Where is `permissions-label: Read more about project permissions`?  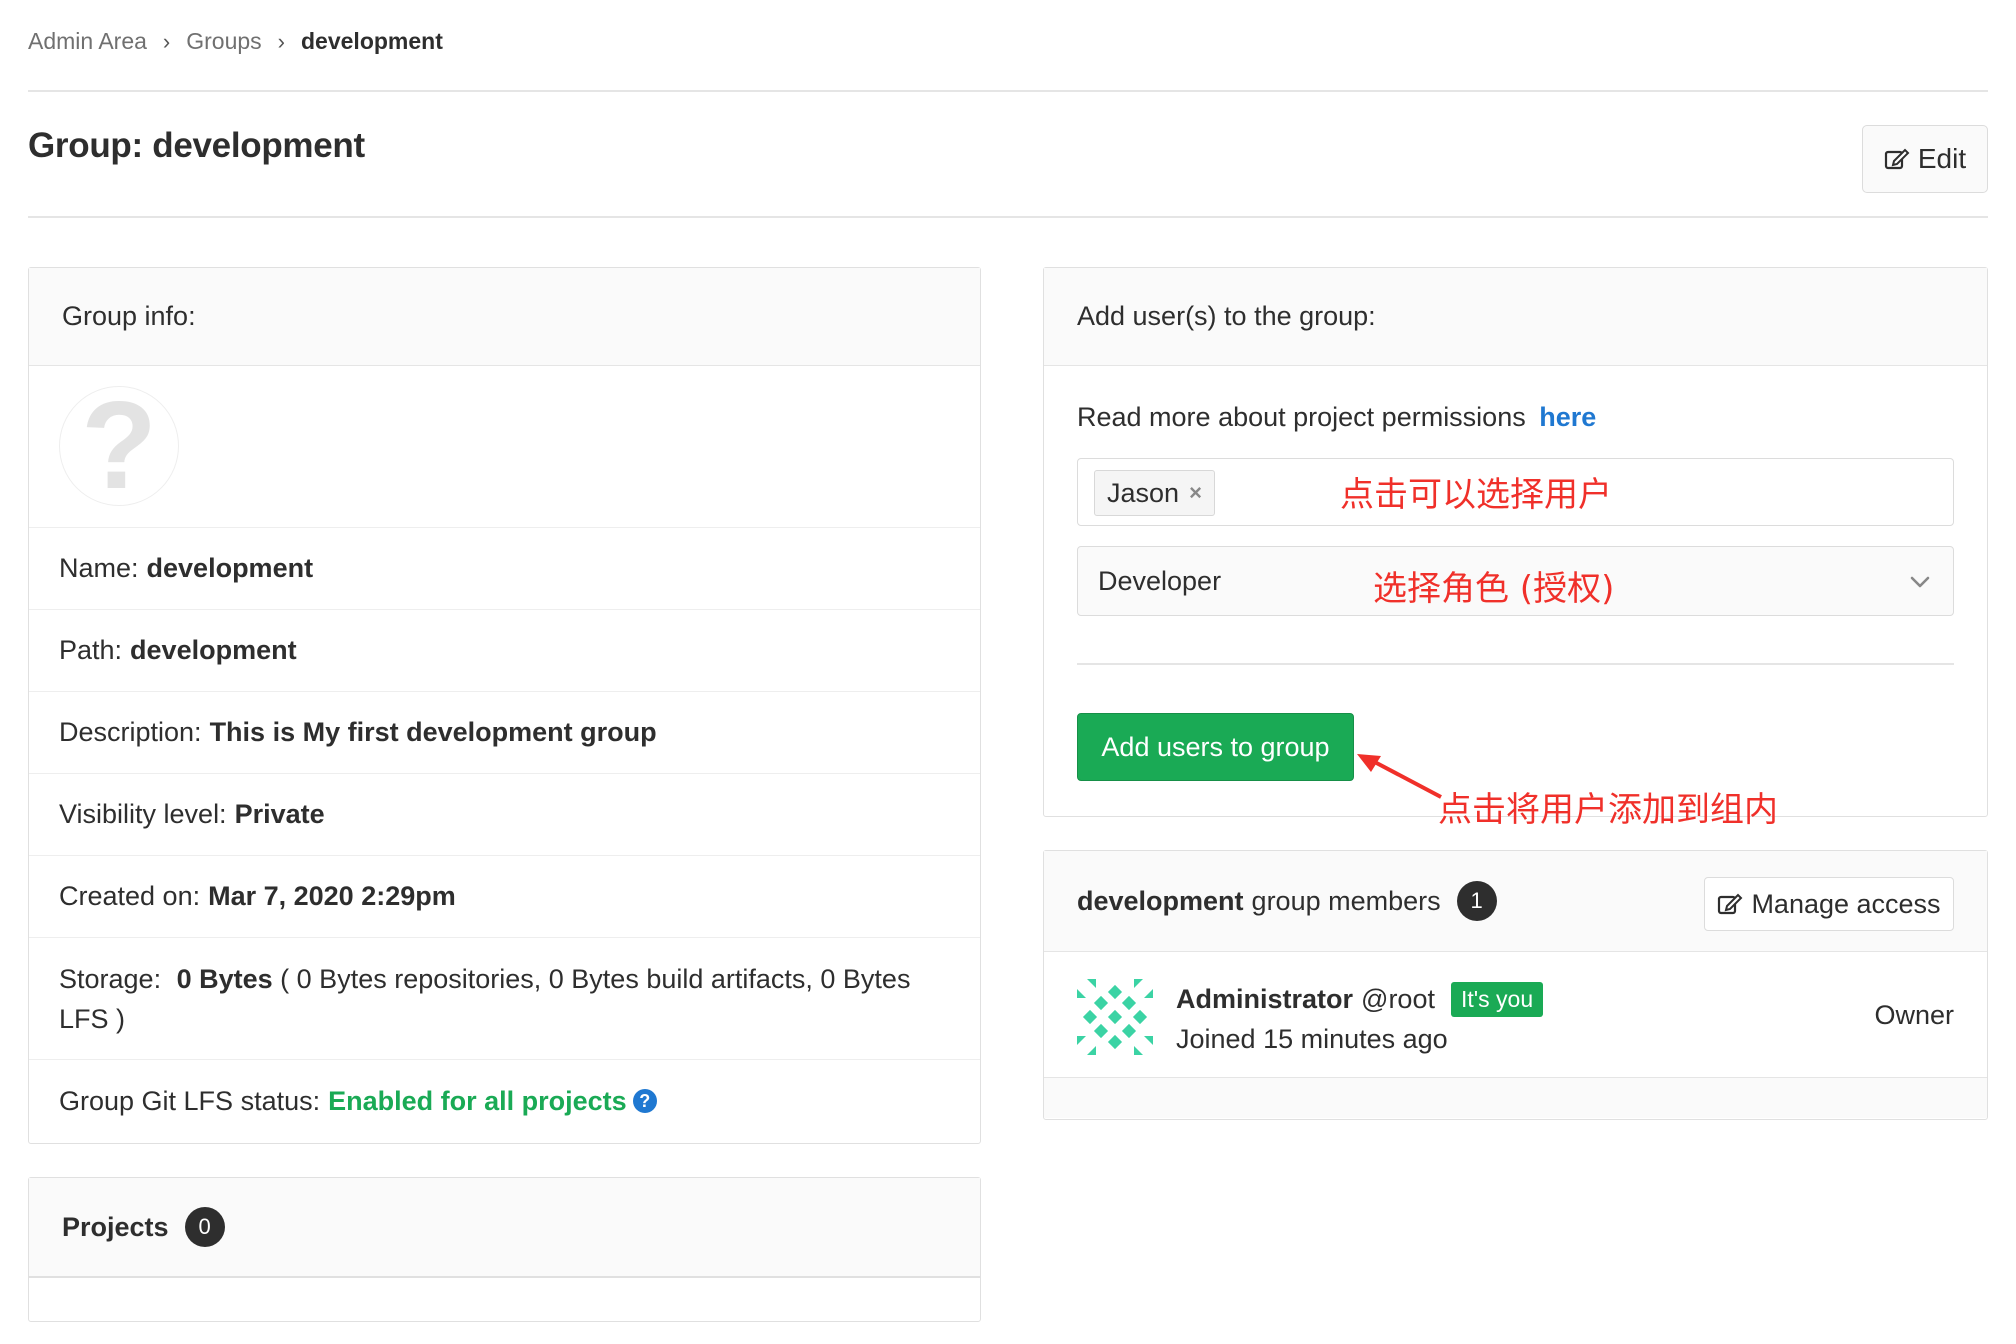 permissions-label: Read more about project permissions is located at coordinates (1301, 417).